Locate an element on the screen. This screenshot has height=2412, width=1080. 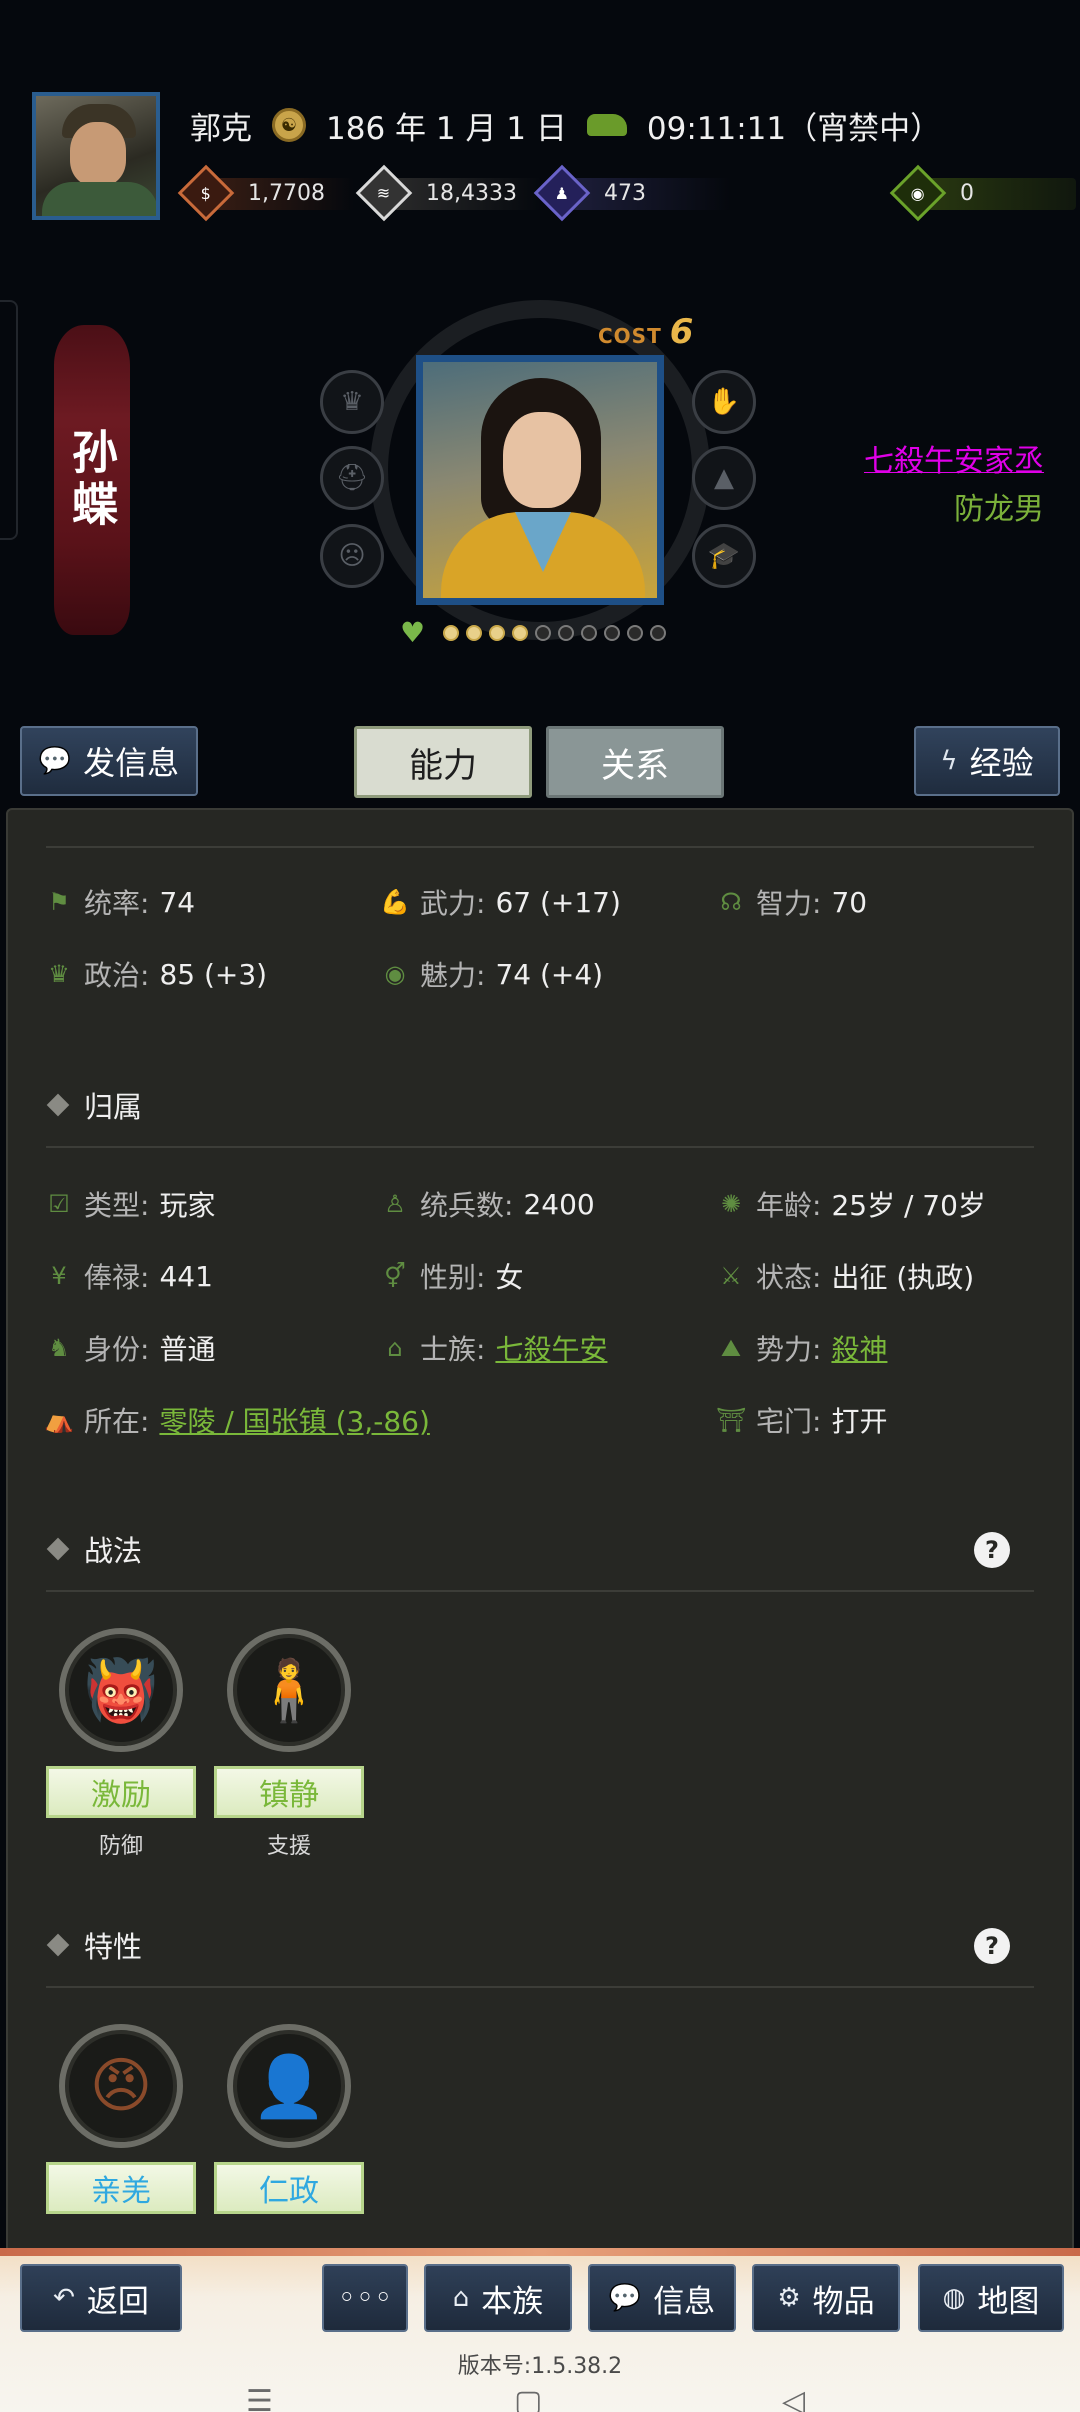
more-button: ◦◦◦ is located at coordinates (365, 2298).